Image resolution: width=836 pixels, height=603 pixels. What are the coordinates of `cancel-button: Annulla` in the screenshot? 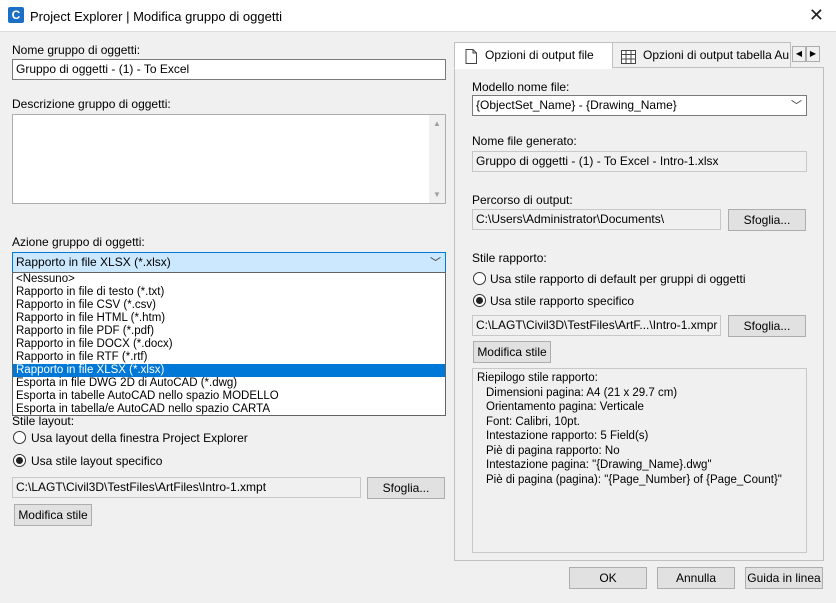 It's located at (696, 578).